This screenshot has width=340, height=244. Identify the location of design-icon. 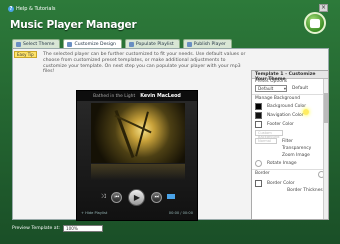
(70, 44).